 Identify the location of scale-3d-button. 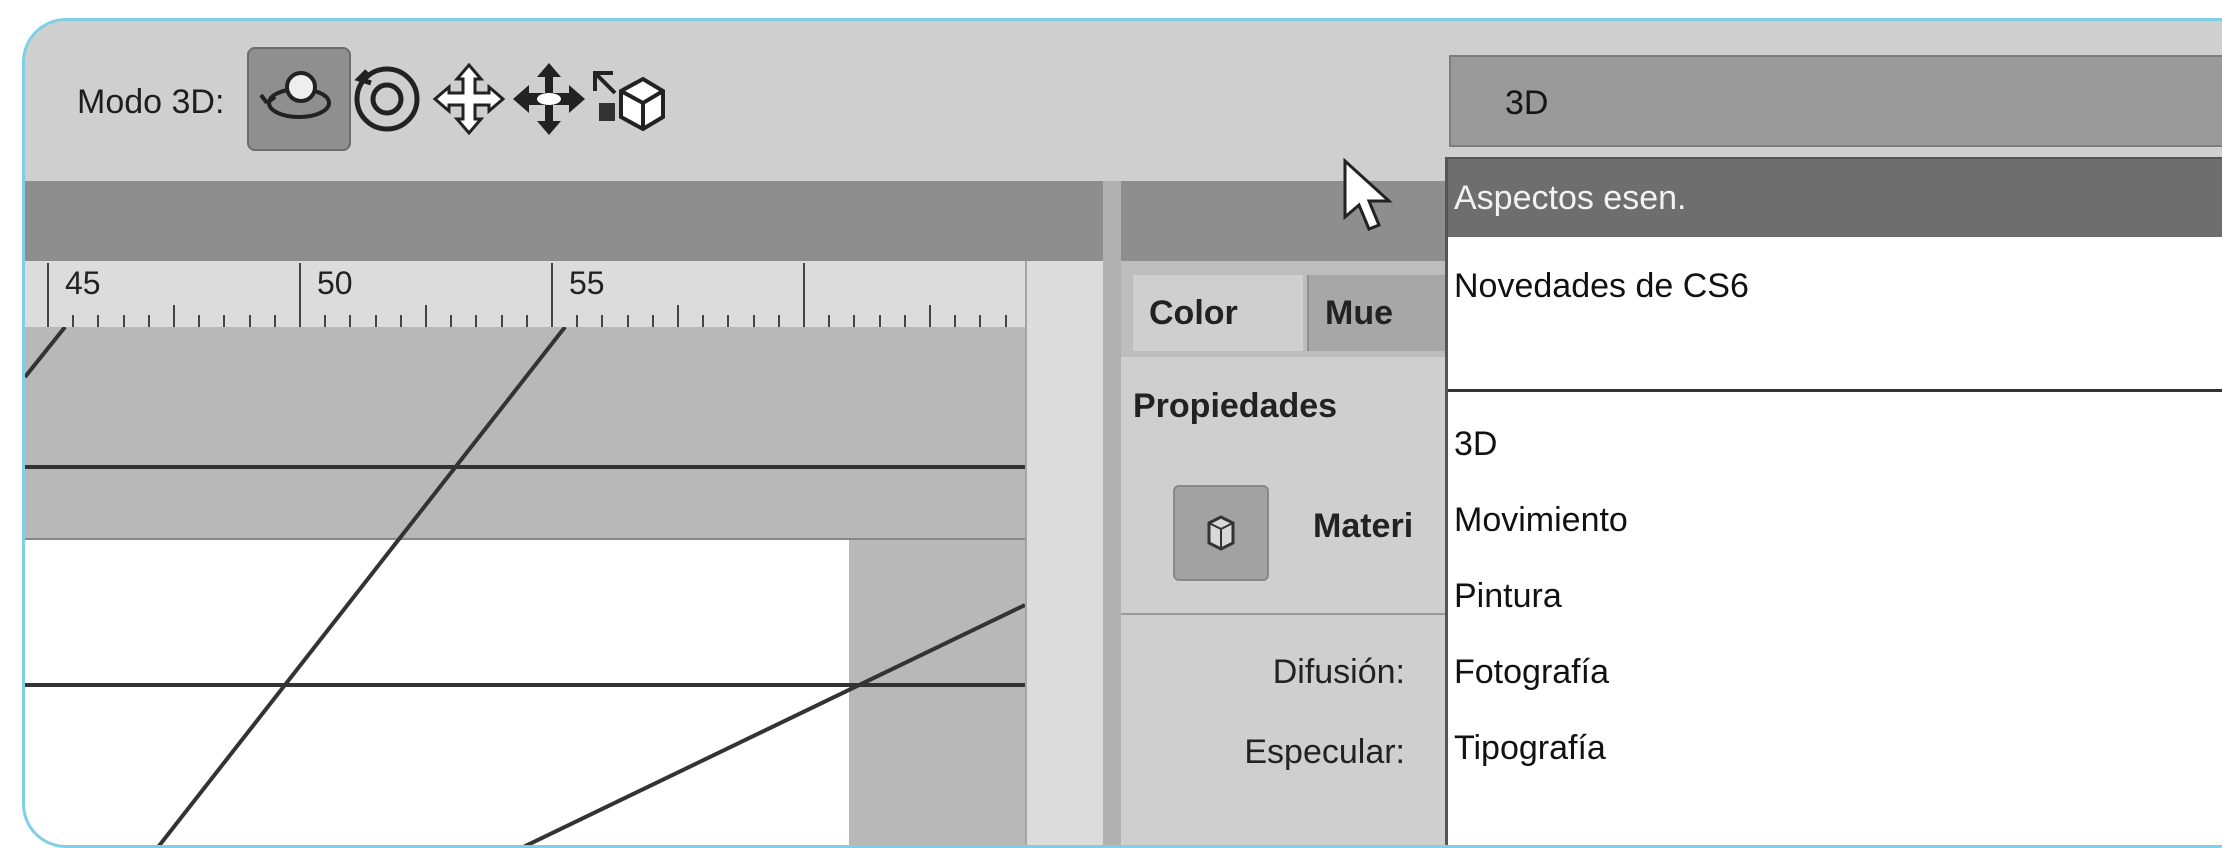
(627, 99).